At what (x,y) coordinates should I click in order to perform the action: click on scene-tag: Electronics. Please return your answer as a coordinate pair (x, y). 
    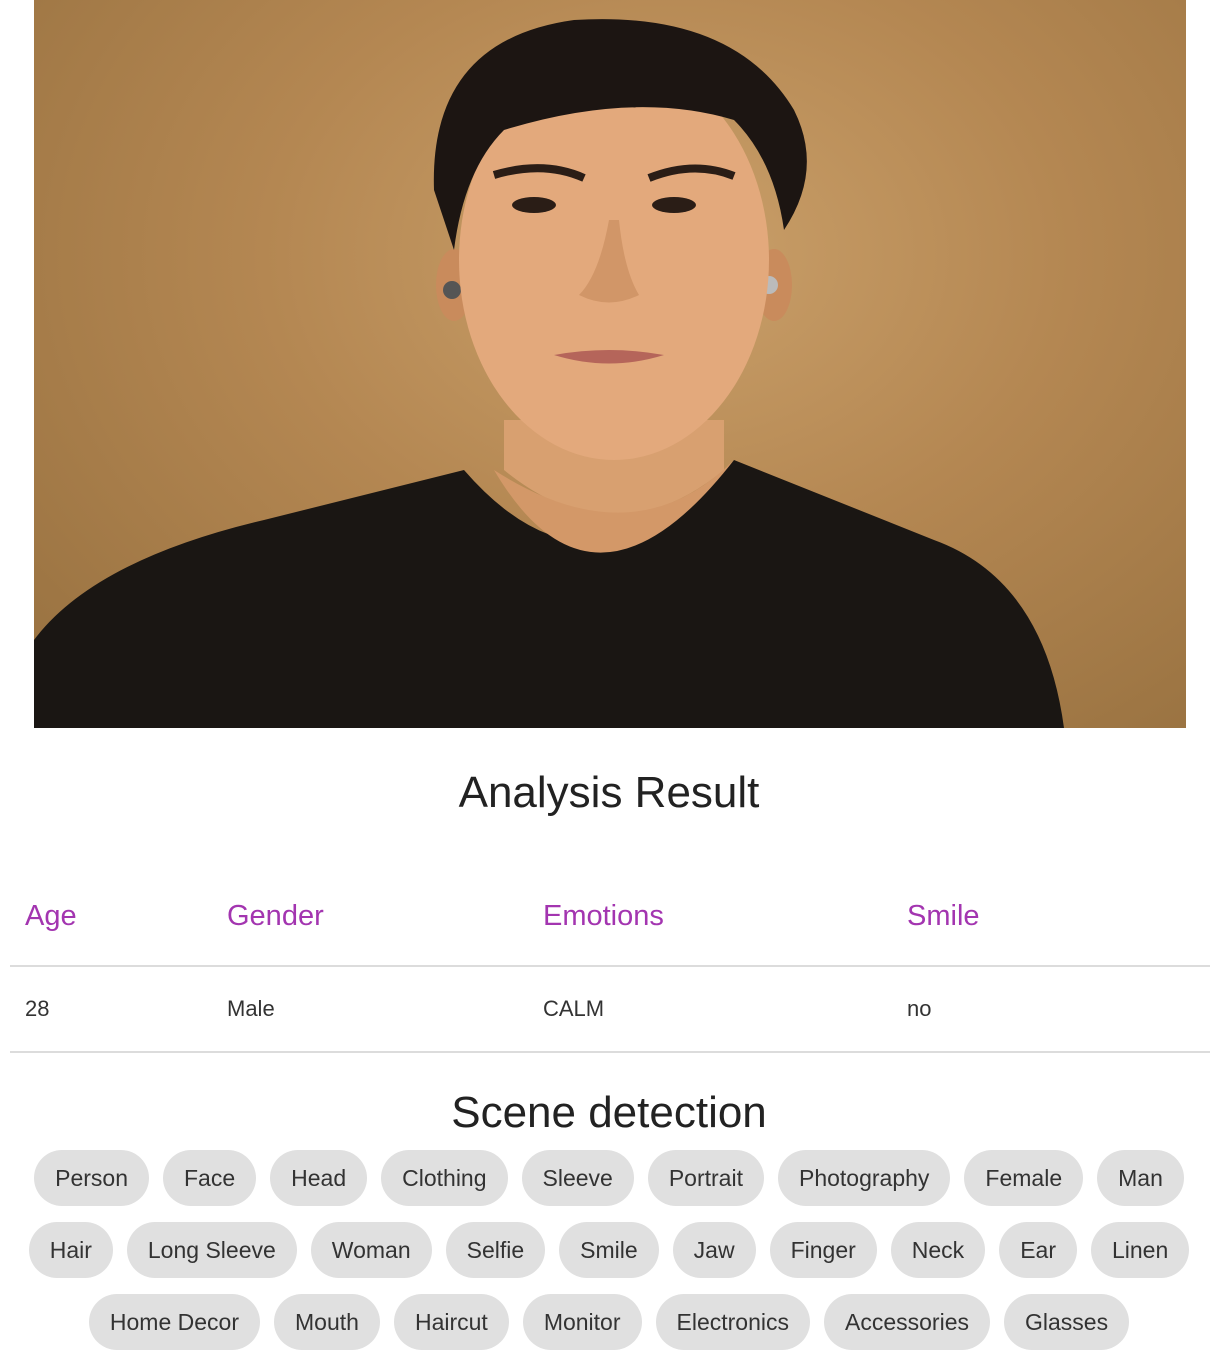
    Looking at the image, I should click on (732, 1322).